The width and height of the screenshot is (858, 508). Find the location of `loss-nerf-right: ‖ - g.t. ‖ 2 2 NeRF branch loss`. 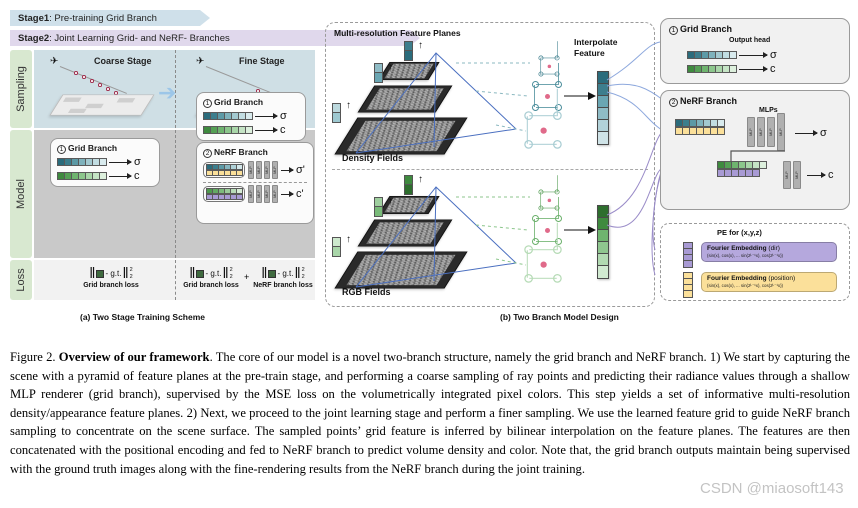

loss-nerf-right: ‖ - g.t. ‖ 2 2 NeRF branch loss is located at coordinates (283, 277).